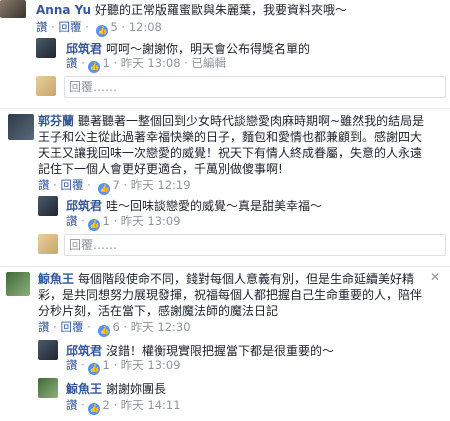  What do you see at coordinates (256, 388) in the screenshot?
I see `reply-comment: 鯨魚王 謝謝妳團長` at bounding box center [256, 388].